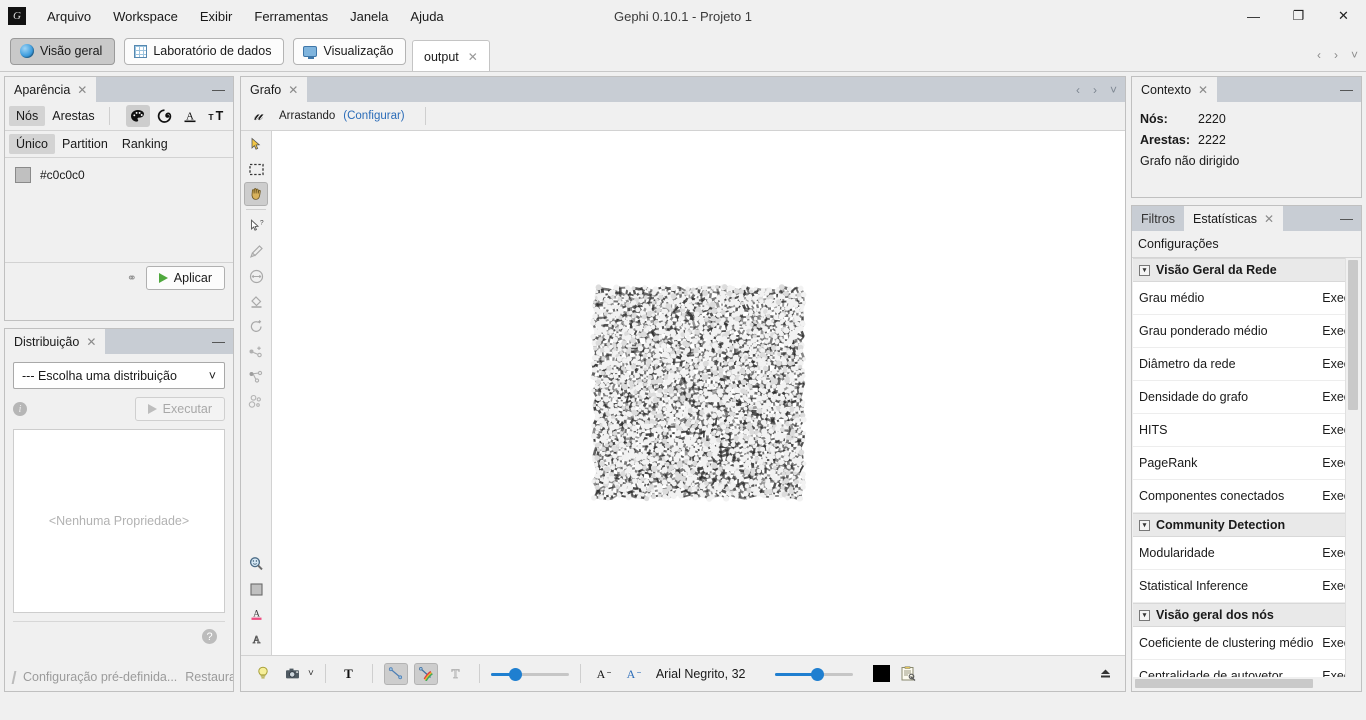 The width and height of the screenshot is (1366, 720). What do you see at coordinates (1105, 674) in the screenshot?
I see `export-icon` at bounding box center [1105, 674].